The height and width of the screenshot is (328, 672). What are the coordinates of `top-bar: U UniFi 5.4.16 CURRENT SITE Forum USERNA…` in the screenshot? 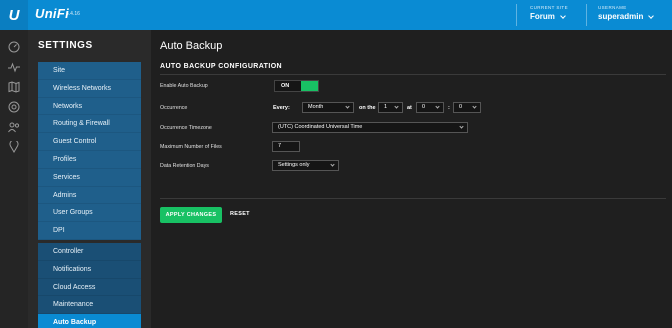 It's located at (336, 15).